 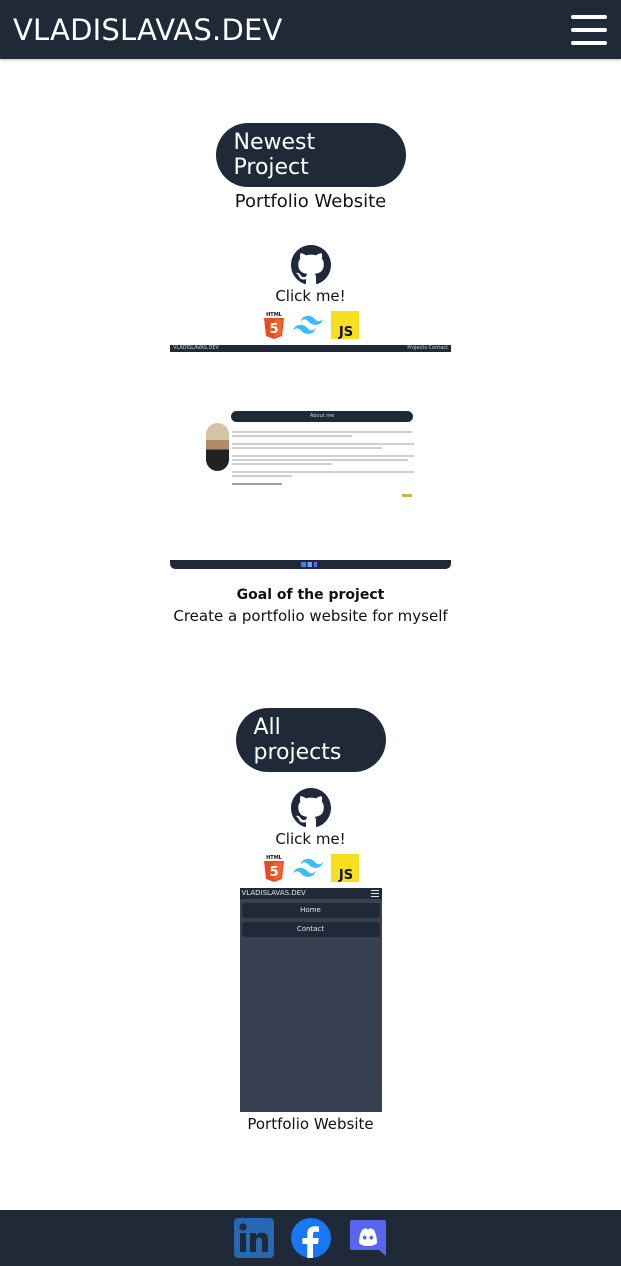 I want to click on footer, so click(x=310, y=1238).